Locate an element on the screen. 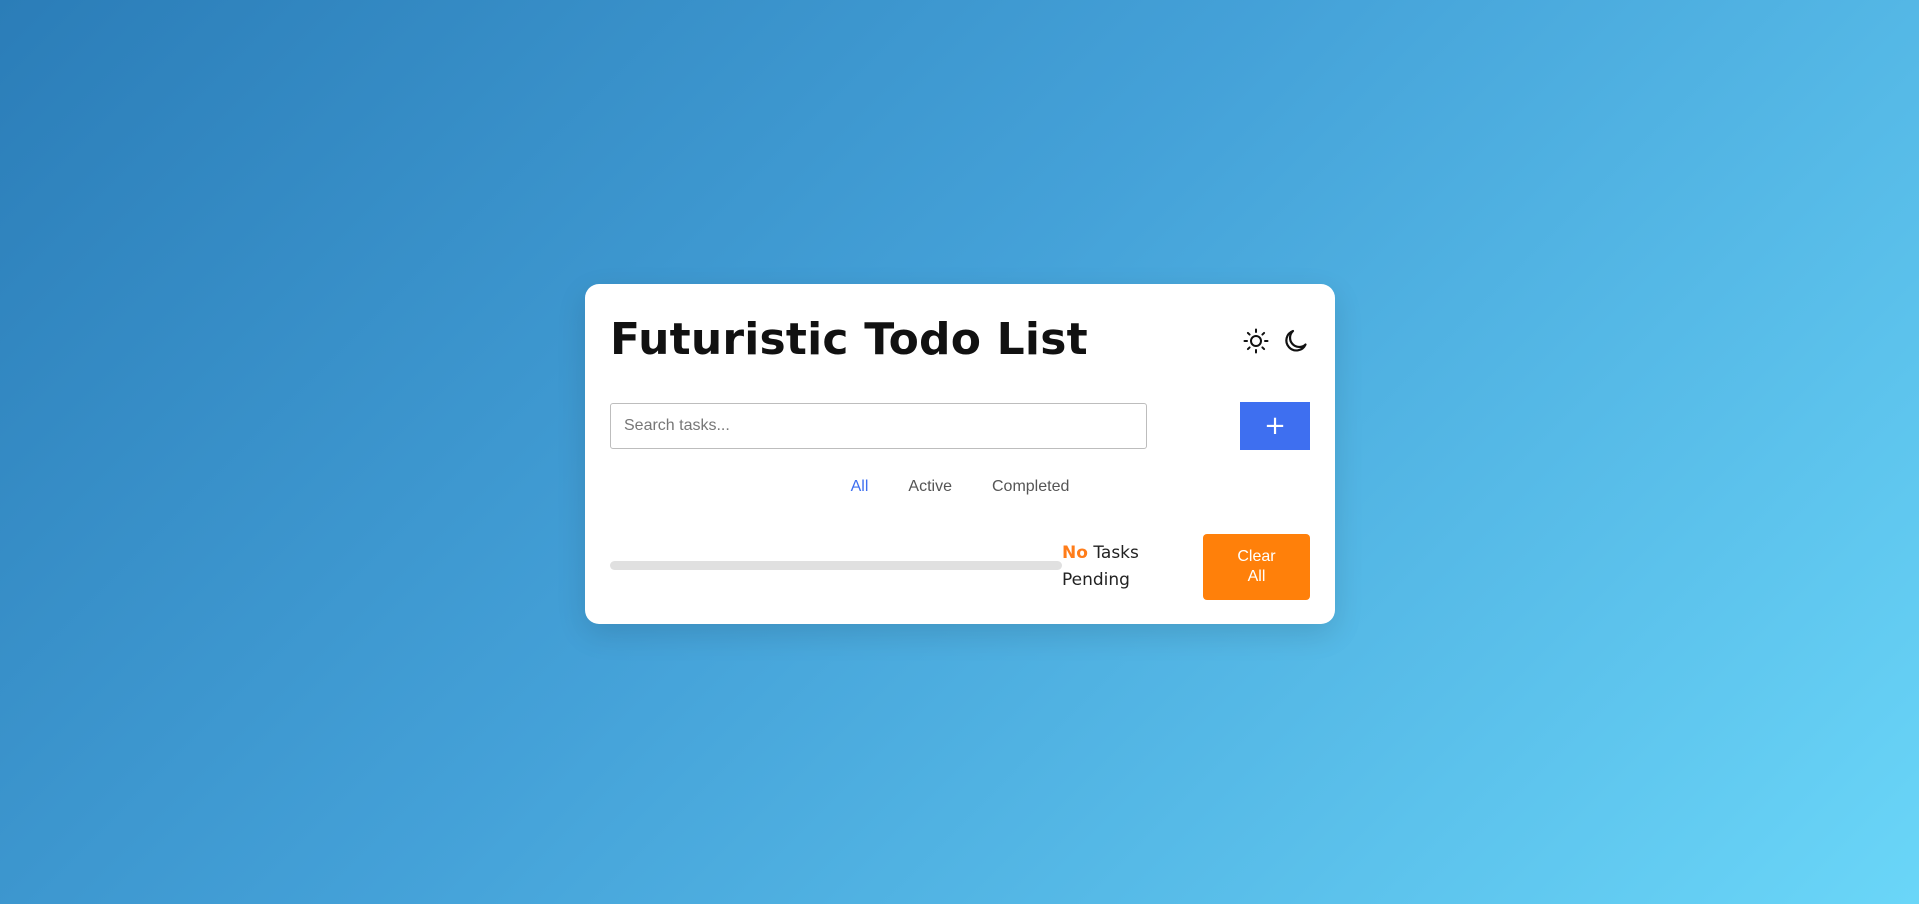  pending-count: No is located at coordinates (1075, 553).